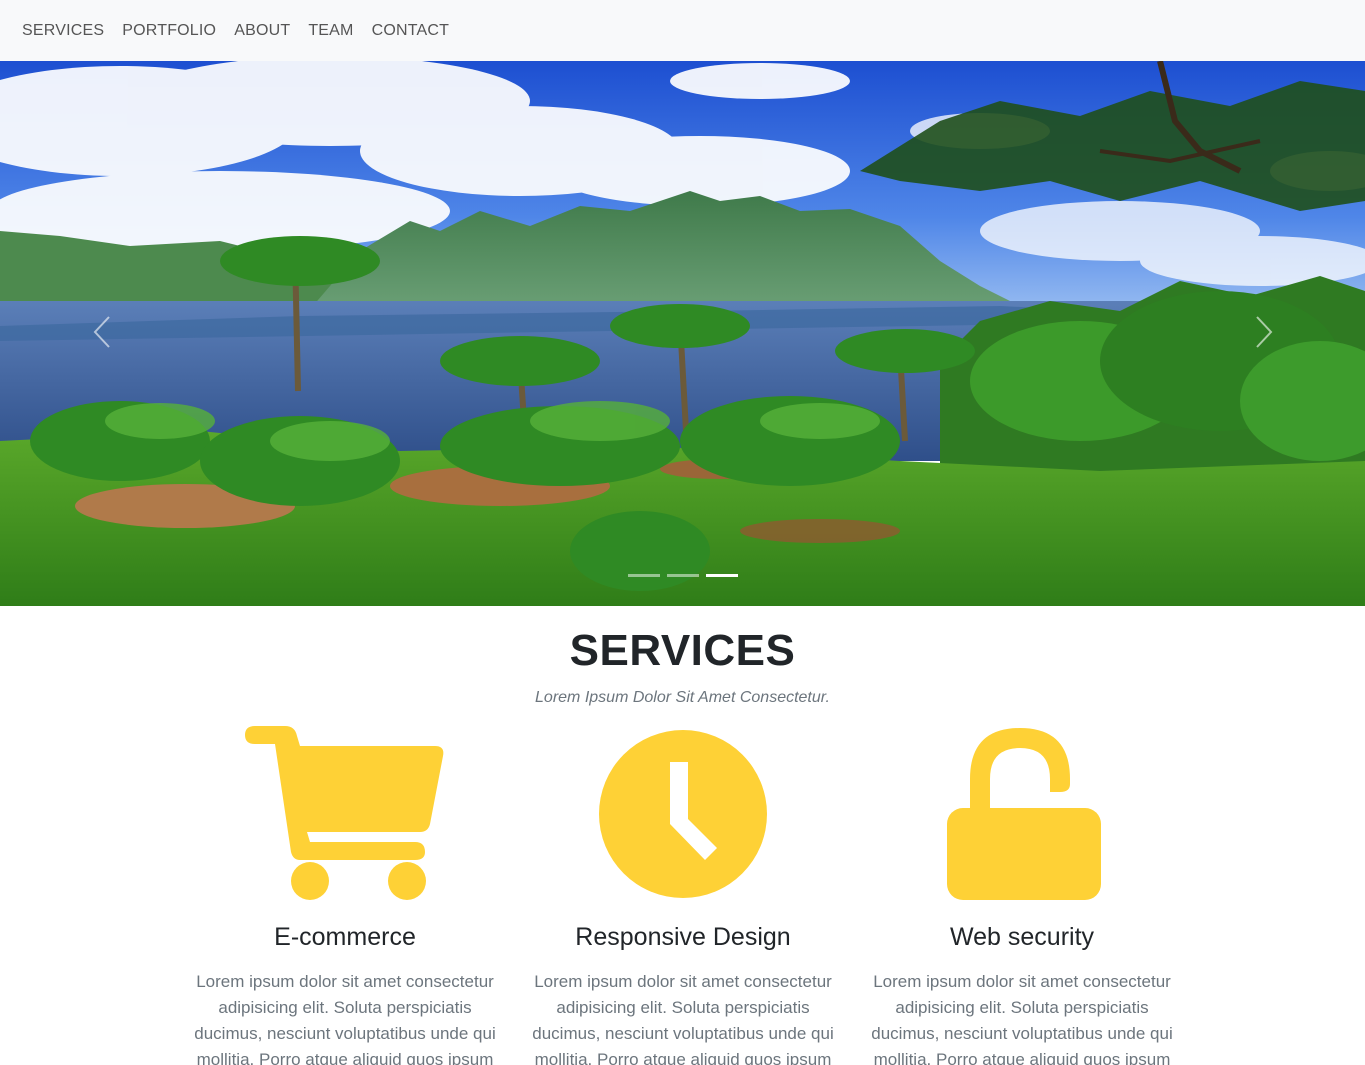 The height and width of the screenshot is (1065, 1365). I want to click on chevron-right-icon, so click(1264, 332).